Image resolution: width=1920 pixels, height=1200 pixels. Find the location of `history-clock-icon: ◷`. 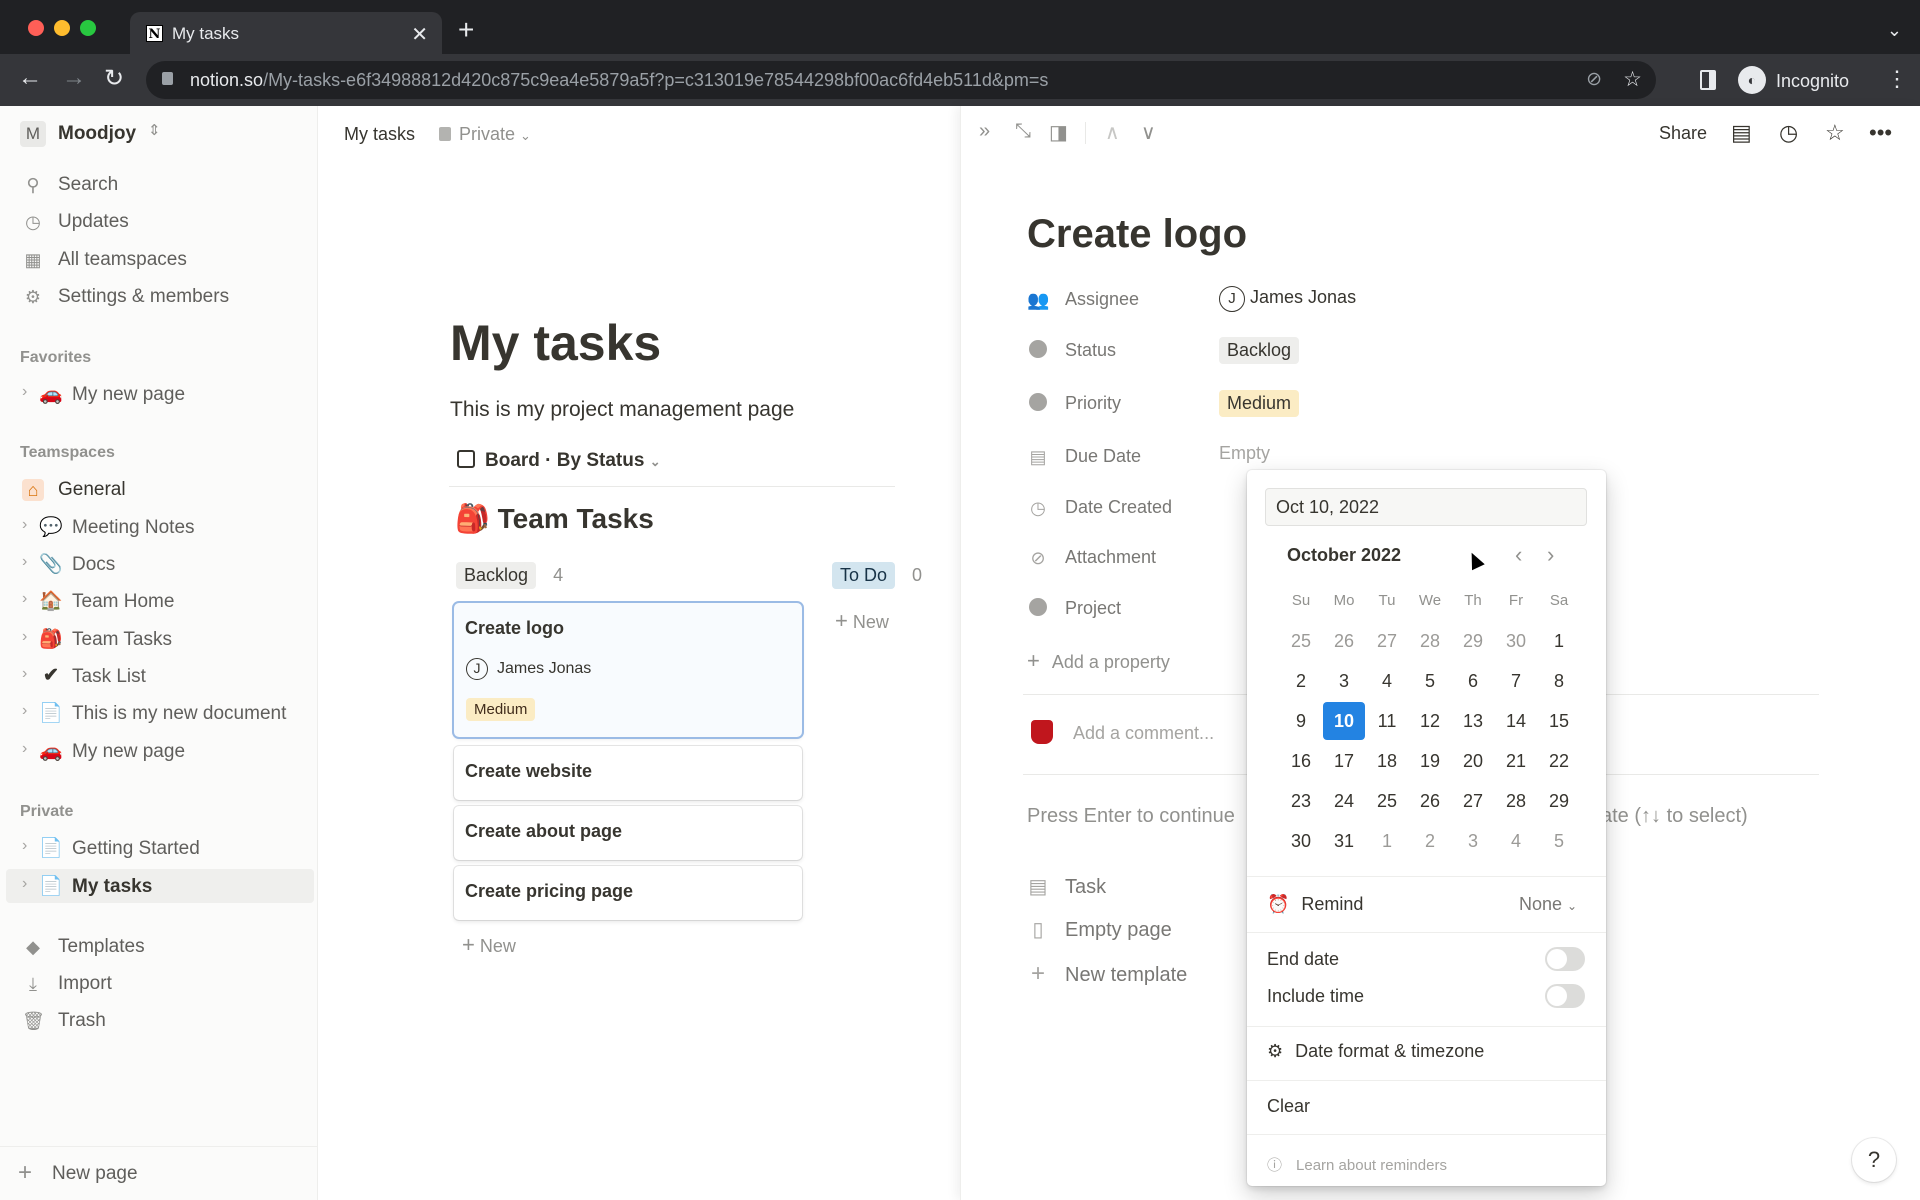

history-clock-icon: ◷ is located at coordinates (1788, 133).